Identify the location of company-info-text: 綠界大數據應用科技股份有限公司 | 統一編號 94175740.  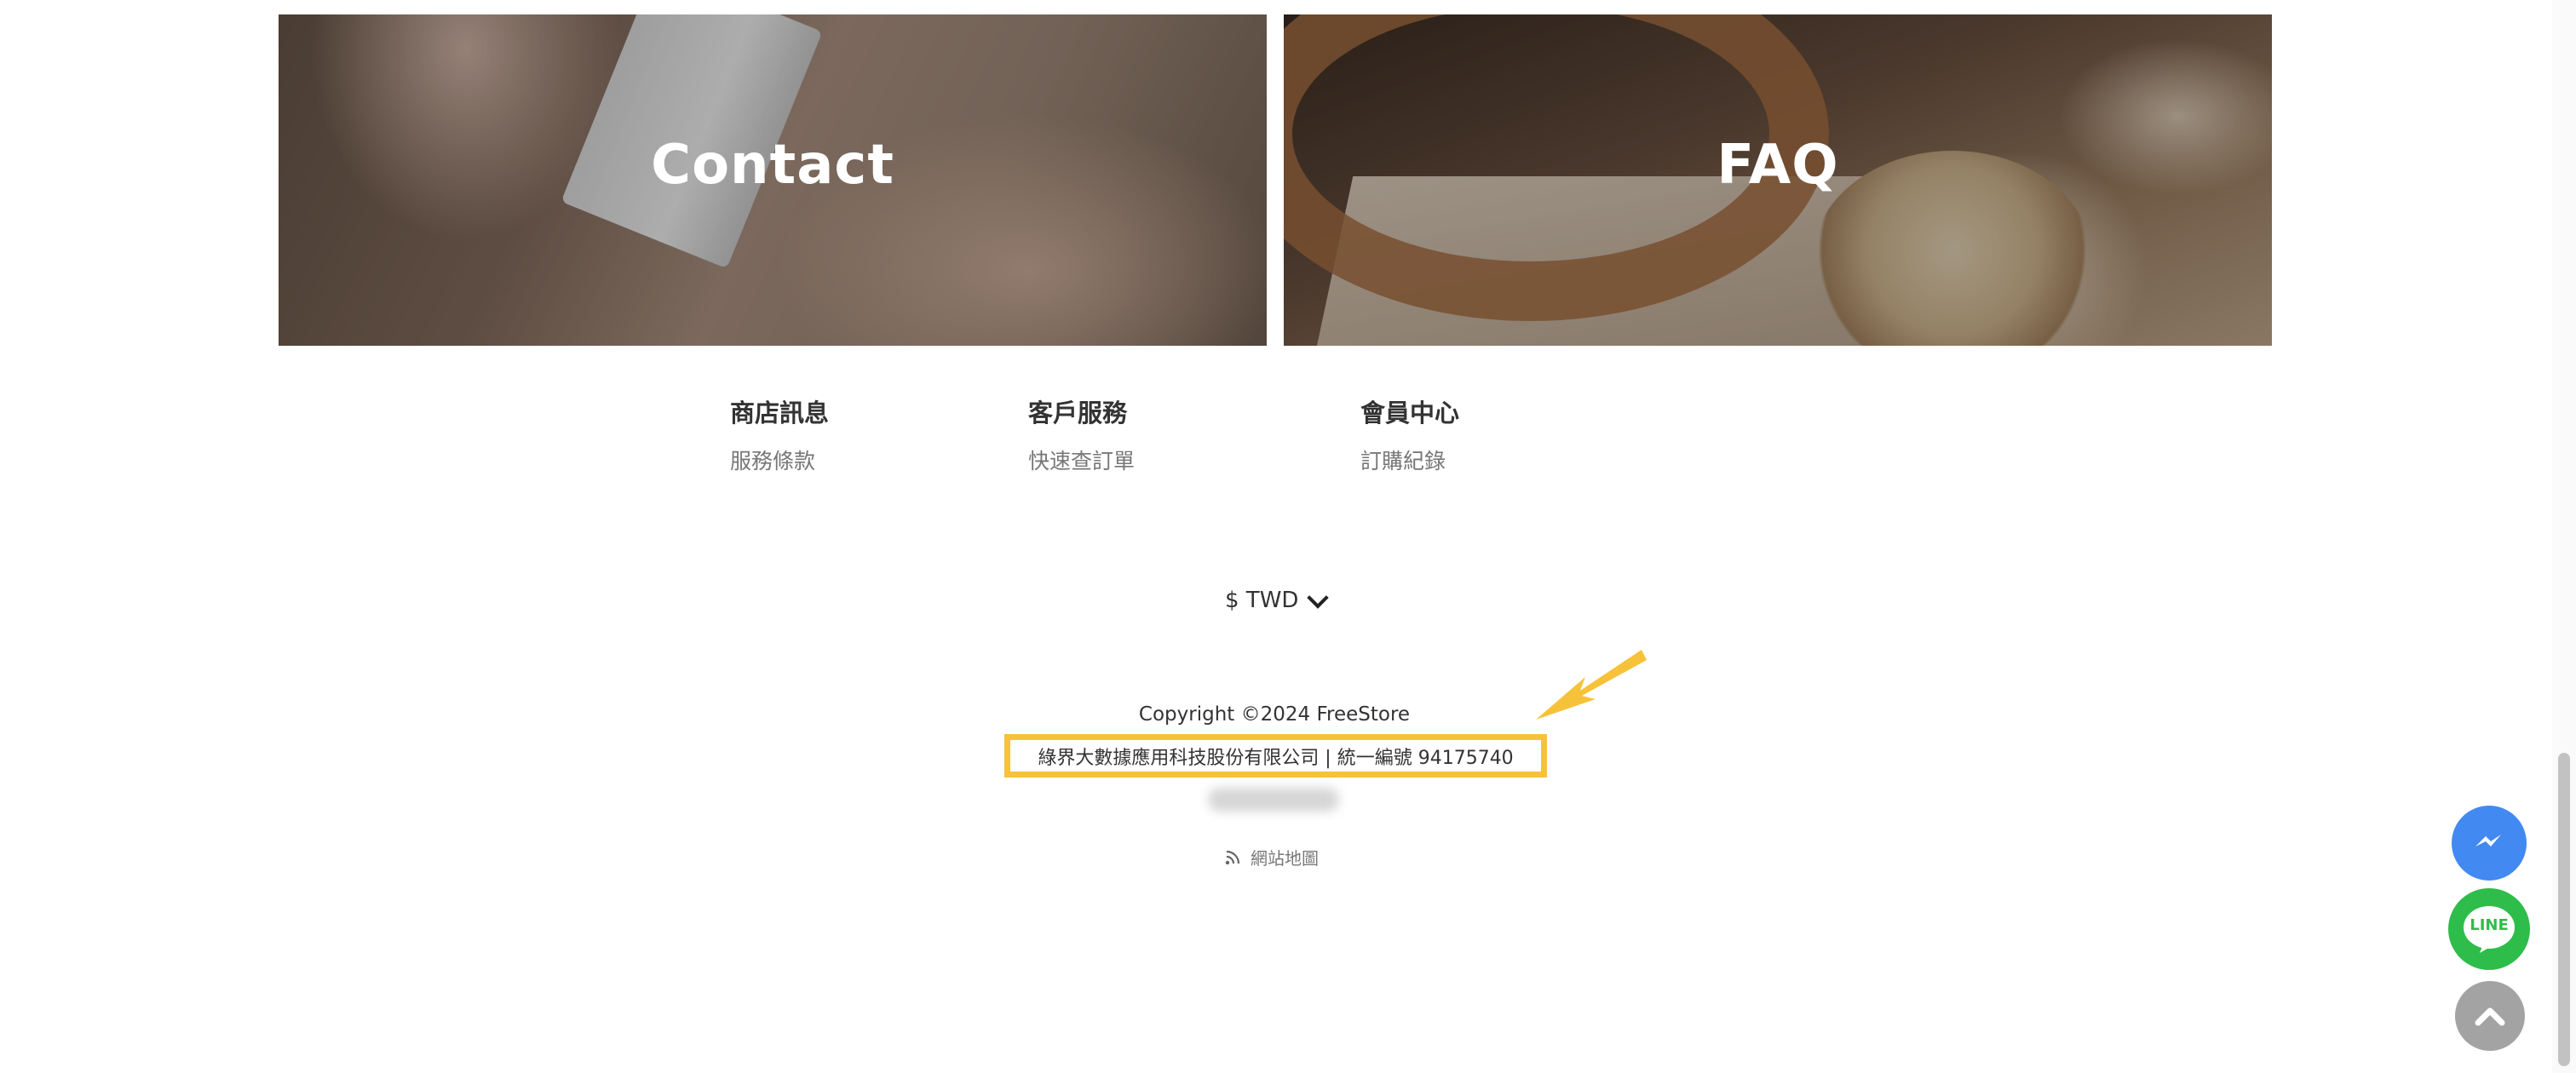
(1276, 758).